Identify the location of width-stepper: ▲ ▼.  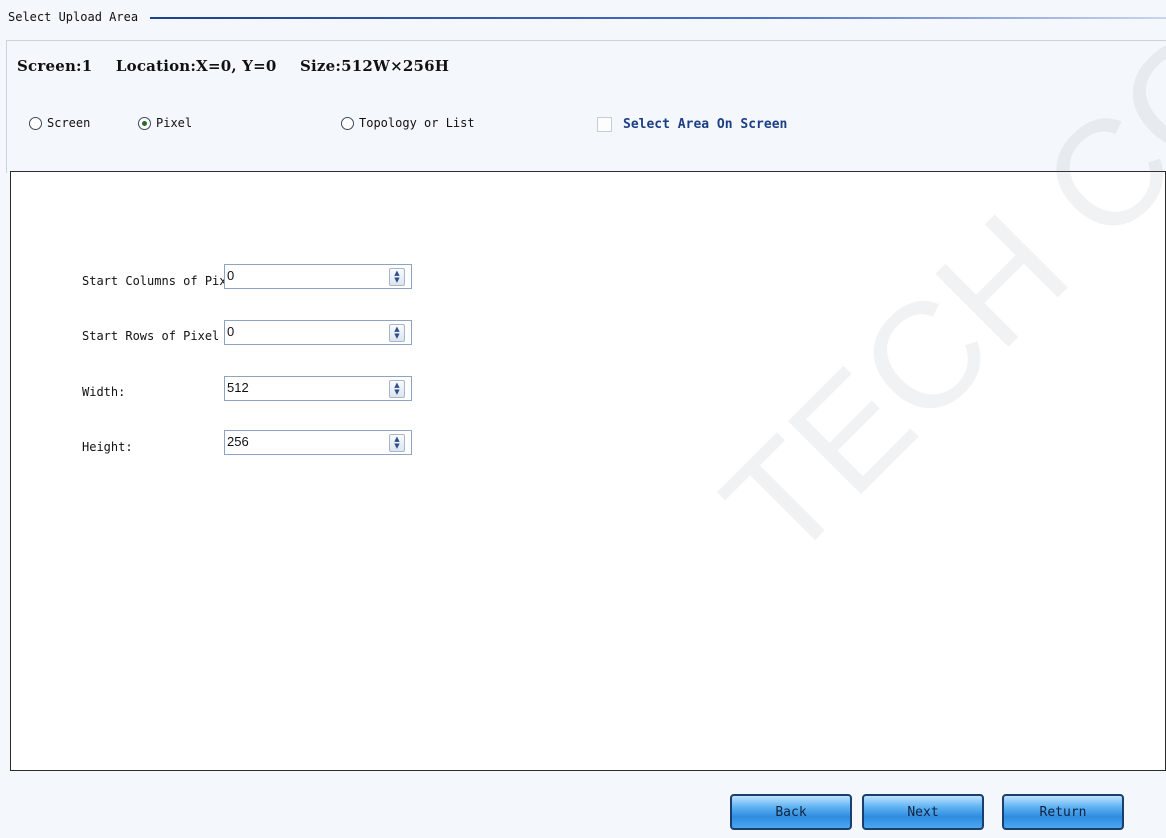
(397, 388).